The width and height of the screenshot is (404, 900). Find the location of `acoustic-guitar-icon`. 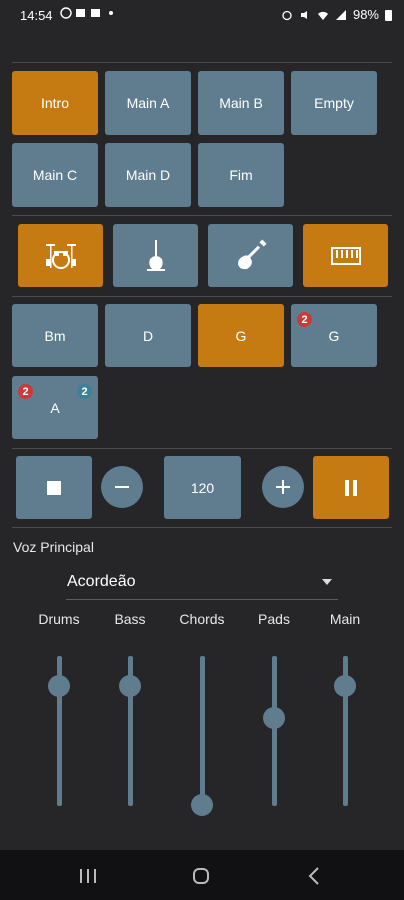

acoustic-guitar-icon is located at coordinates (252, 253).